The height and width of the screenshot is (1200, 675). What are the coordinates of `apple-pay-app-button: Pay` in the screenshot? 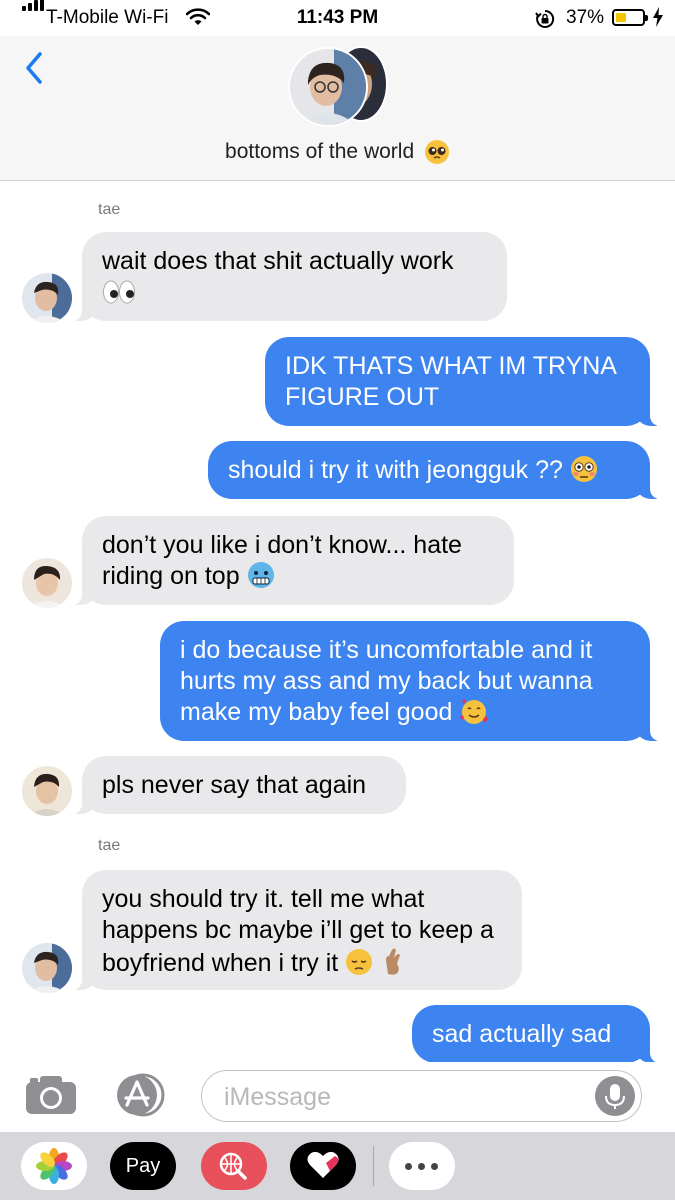 It's located at (143, 1166).